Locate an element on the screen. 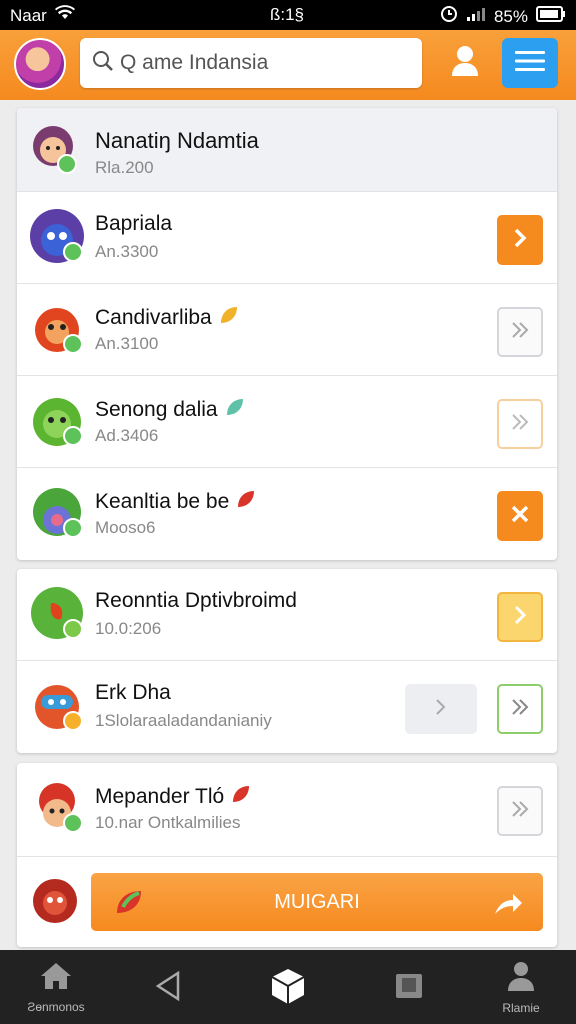 Image resolution: width=576 pixels, height=1024 pixels. home-icon is located at coordinates (56, 977).